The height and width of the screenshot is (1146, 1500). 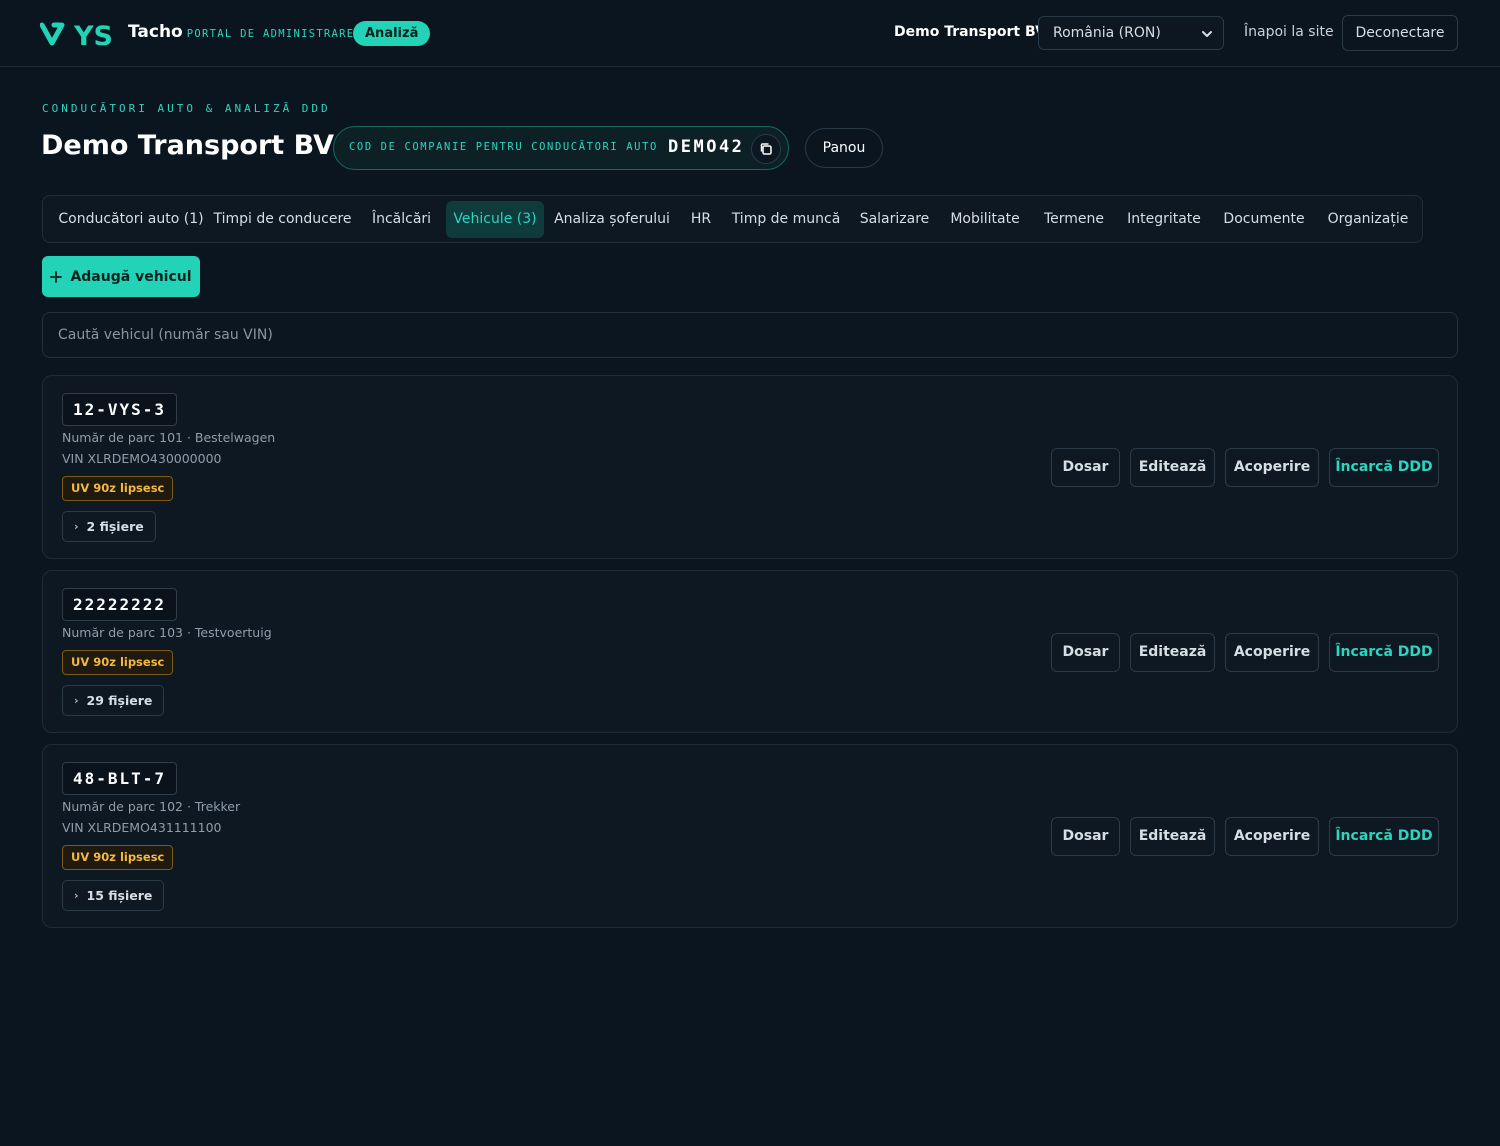 I want to click on tab-integritate: Integritate, so click(x=1164, y=219).